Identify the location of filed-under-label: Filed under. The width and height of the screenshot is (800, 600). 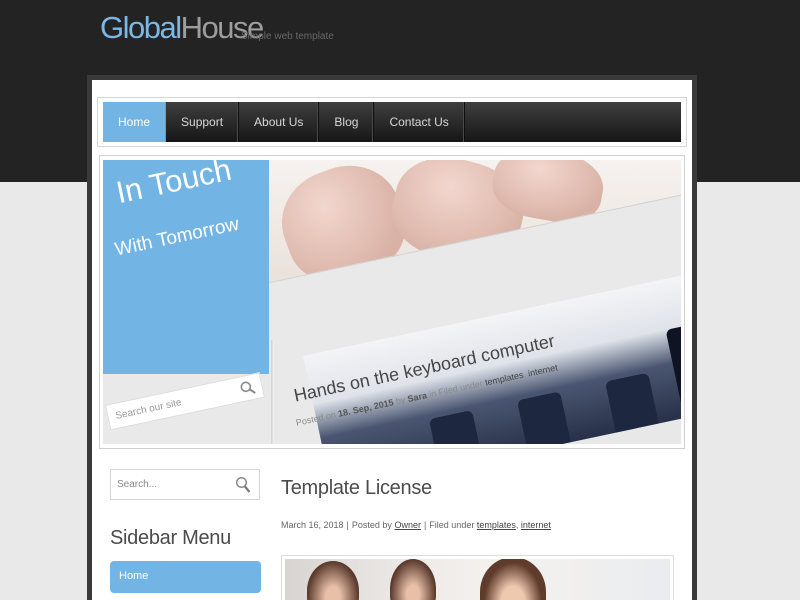
(452, 525).